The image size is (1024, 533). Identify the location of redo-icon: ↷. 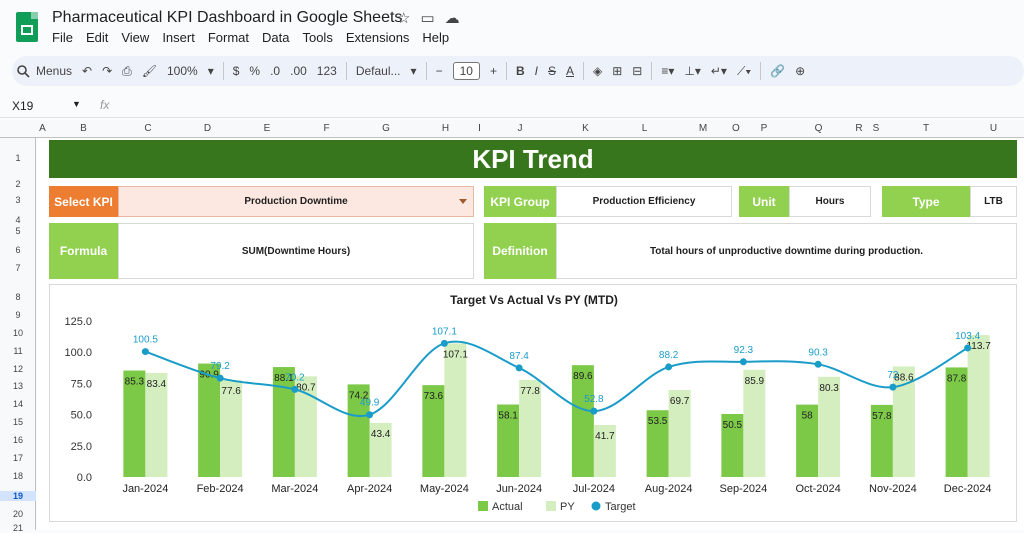
(107, 71).